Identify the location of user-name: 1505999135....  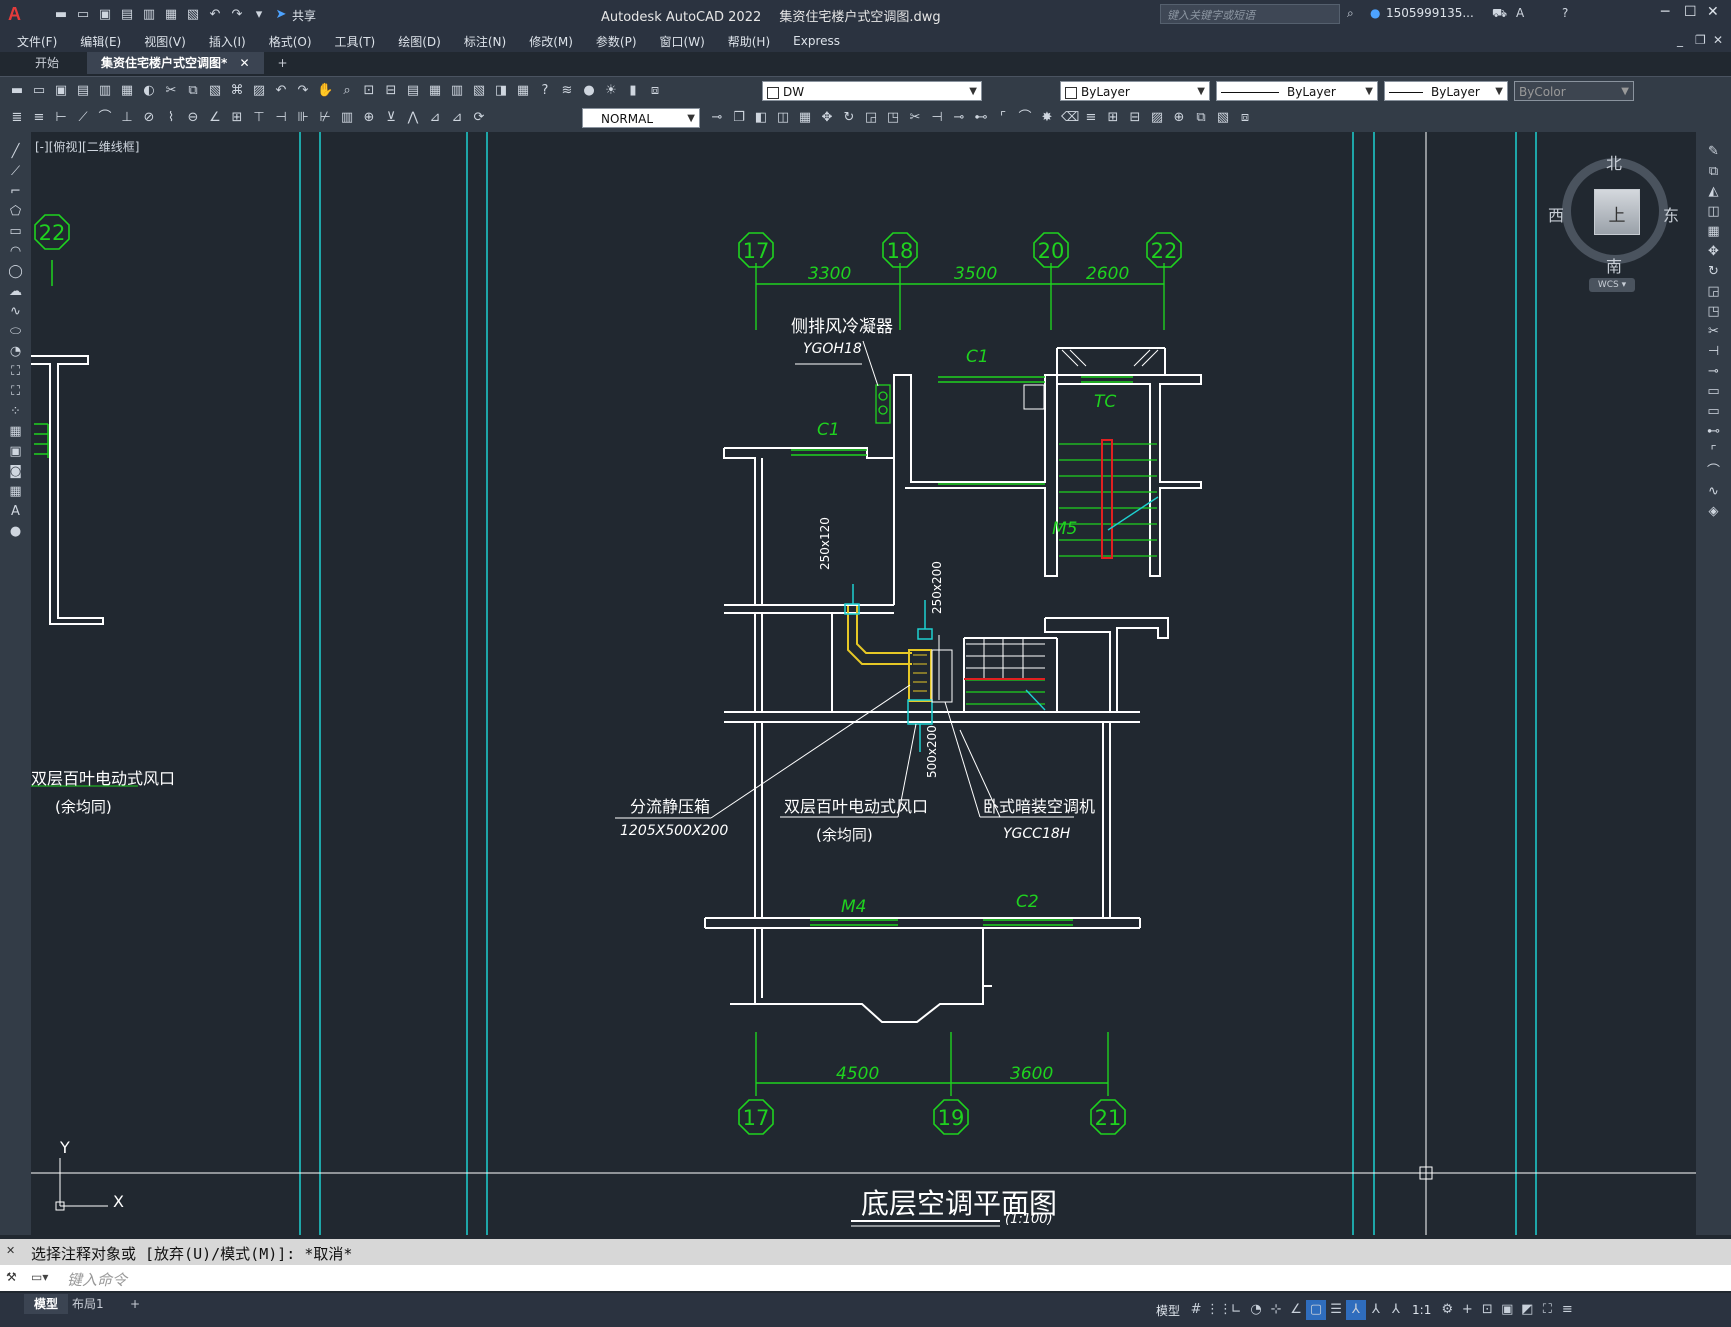
(1430, 13).